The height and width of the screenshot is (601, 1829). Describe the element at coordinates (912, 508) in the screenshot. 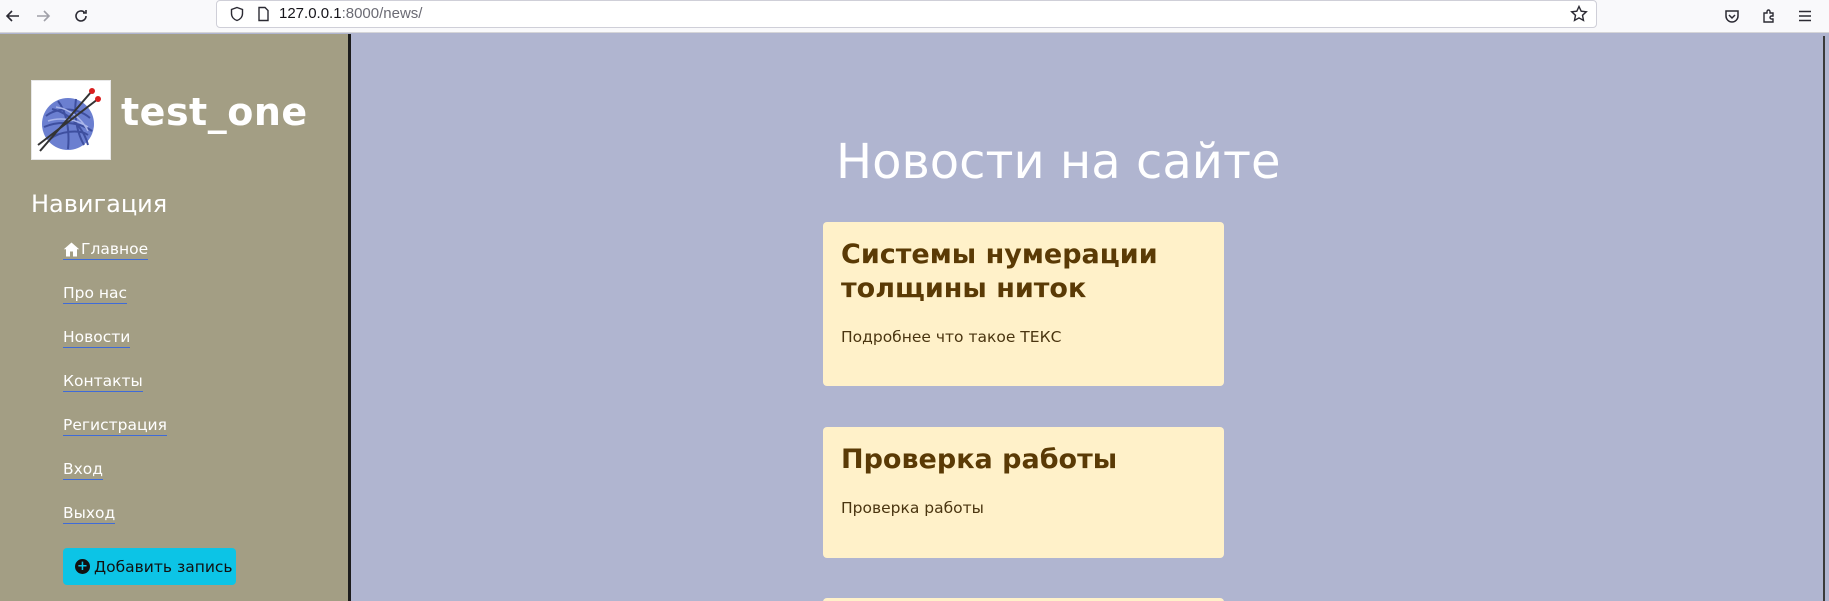

I see `news-card-text: Проверка работы` at that location.